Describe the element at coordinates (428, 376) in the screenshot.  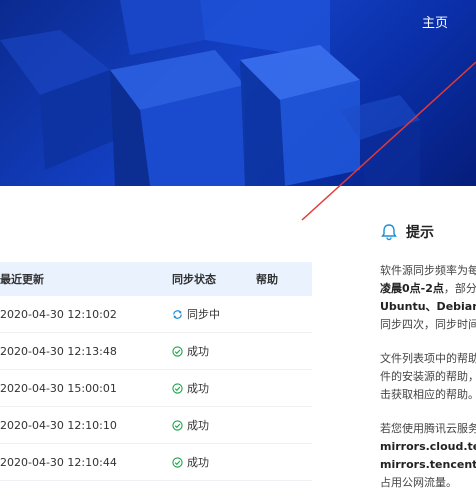
I see `tips-text: 件的安装源的帮助，` at that location.